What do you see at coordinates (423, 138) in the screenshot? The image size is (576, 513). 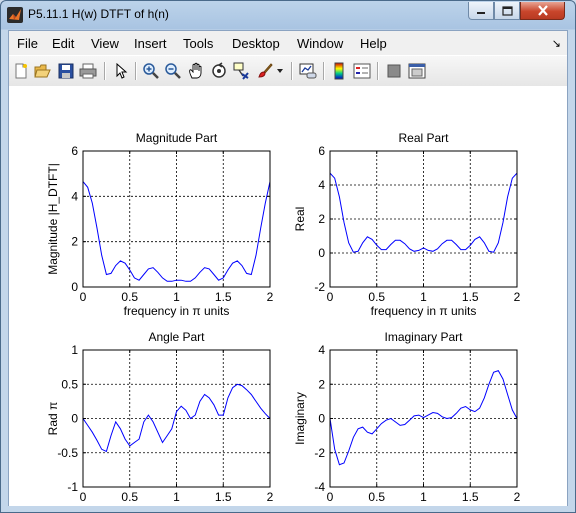 I see `axes-title: Real Part` at bounding box center [423, 138].